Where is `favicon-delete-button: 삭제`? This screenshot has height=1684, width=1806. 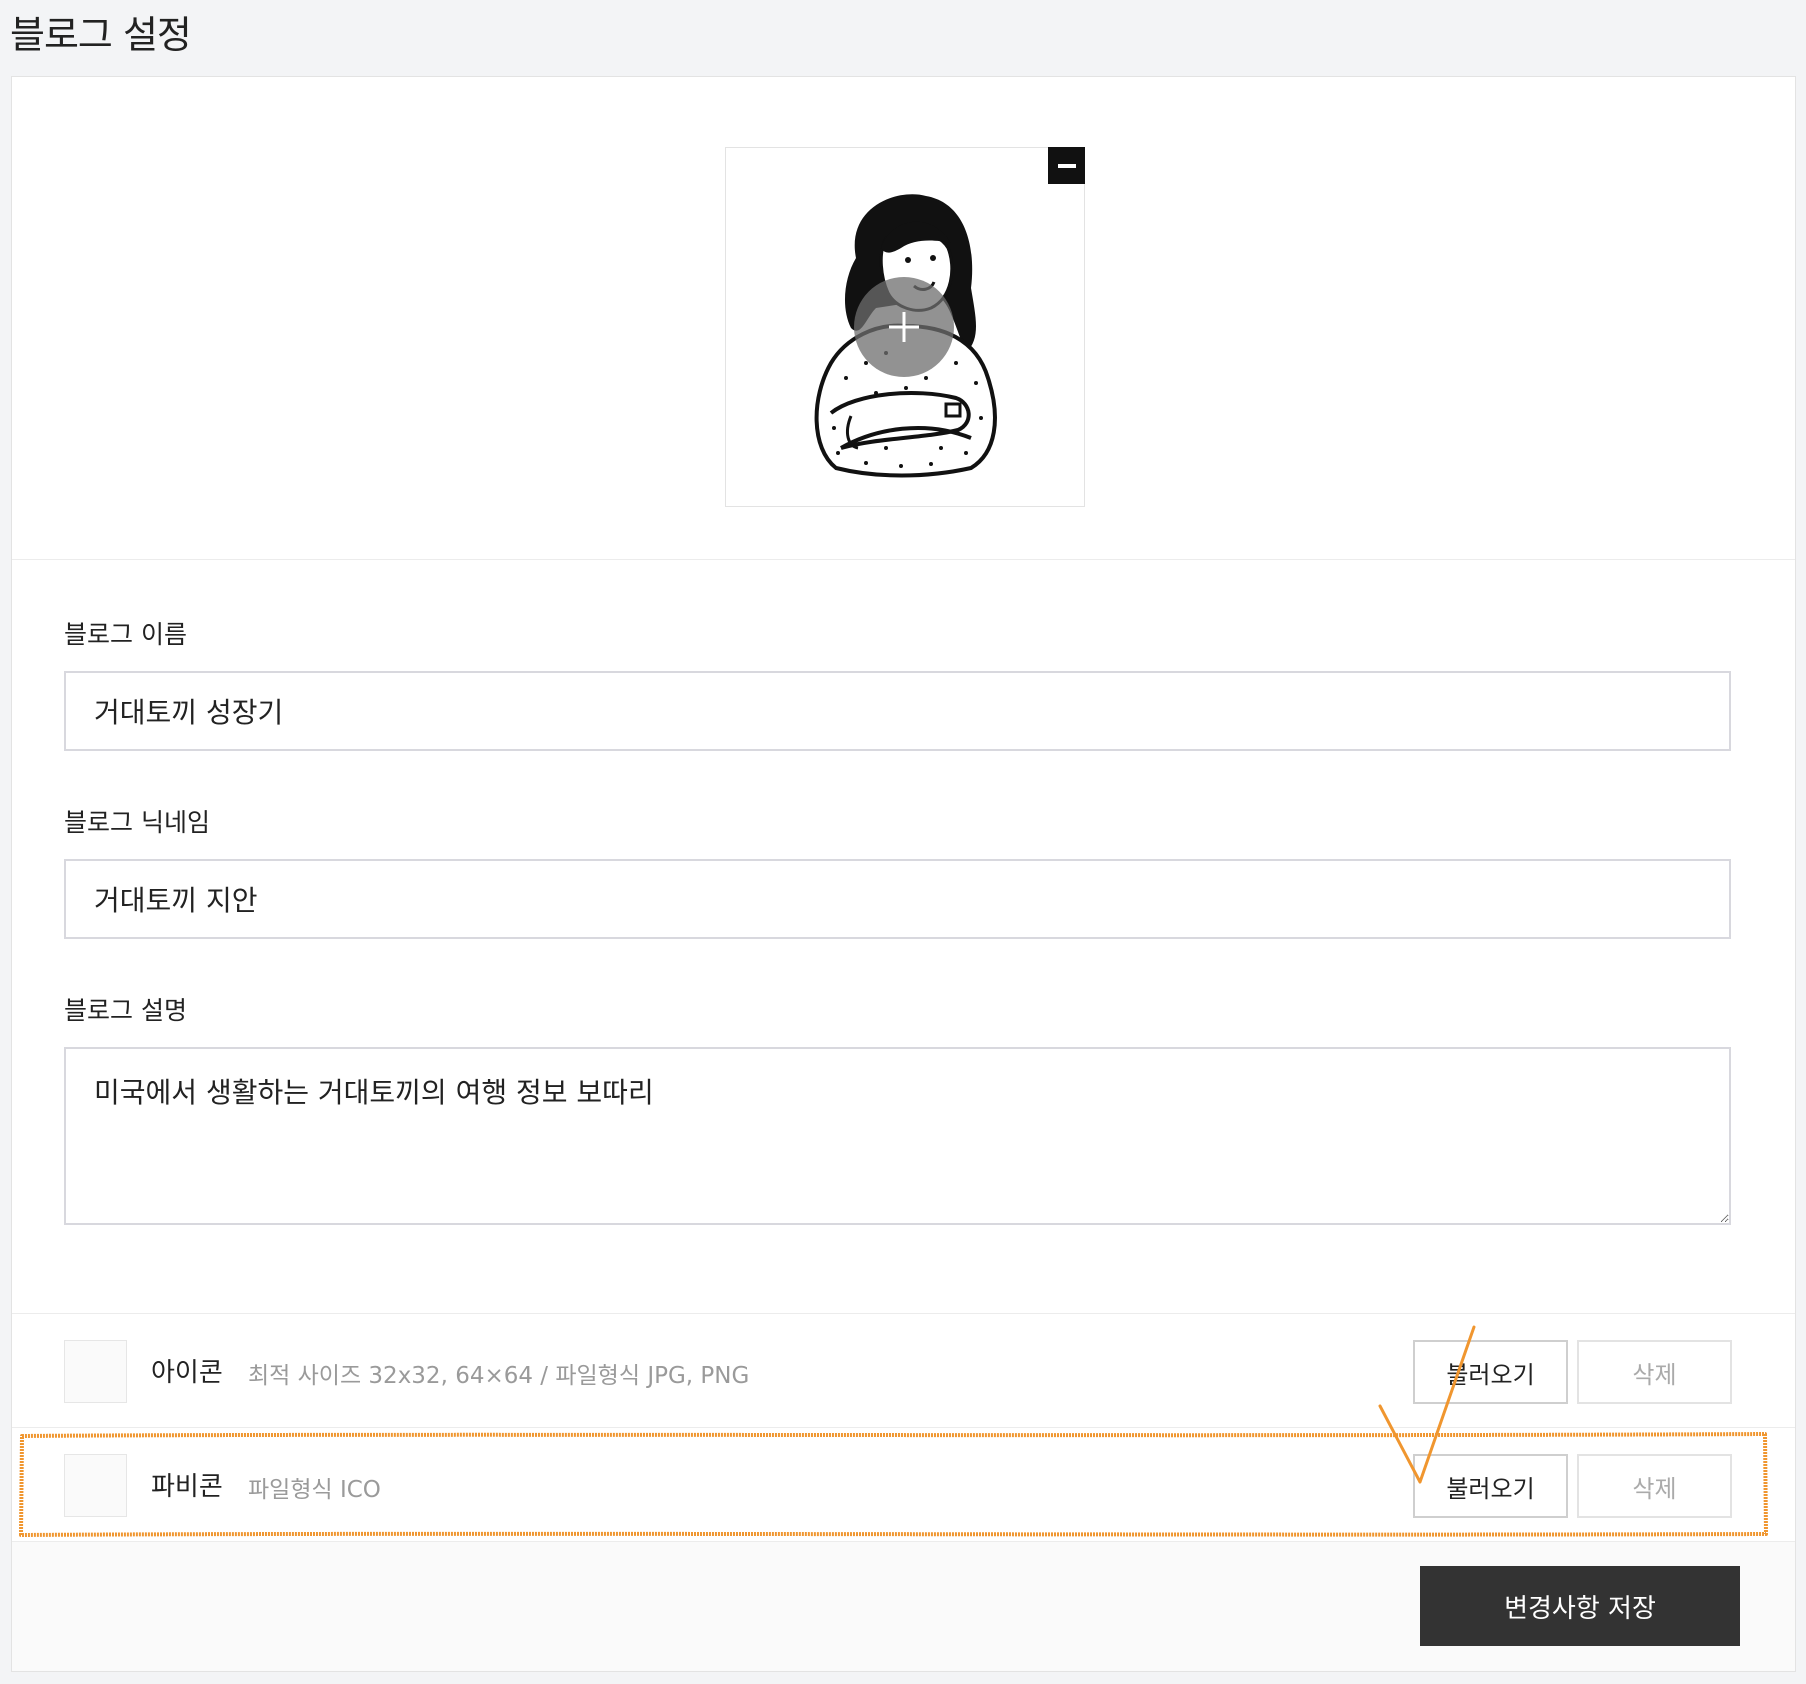 favicon-delete-button: 삭제 is located at coordinates (1654, 1486).